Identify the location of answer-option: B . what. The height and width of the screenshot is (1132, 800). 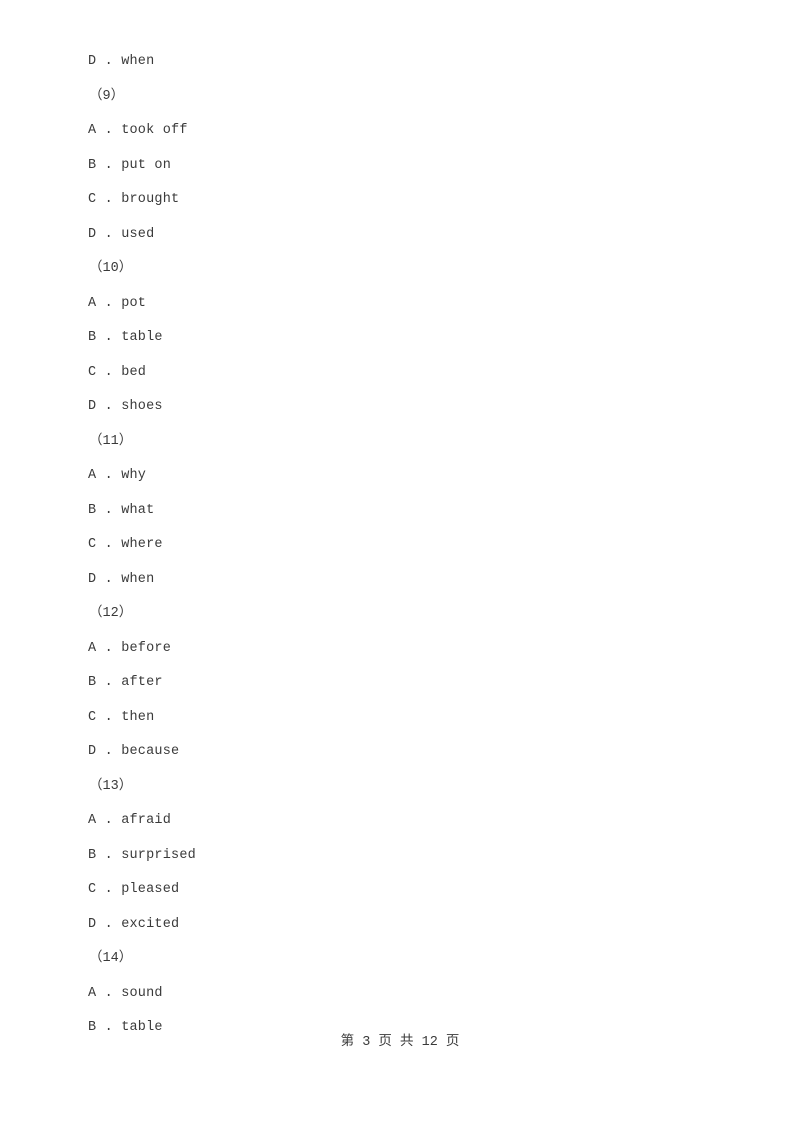
(121, 510).